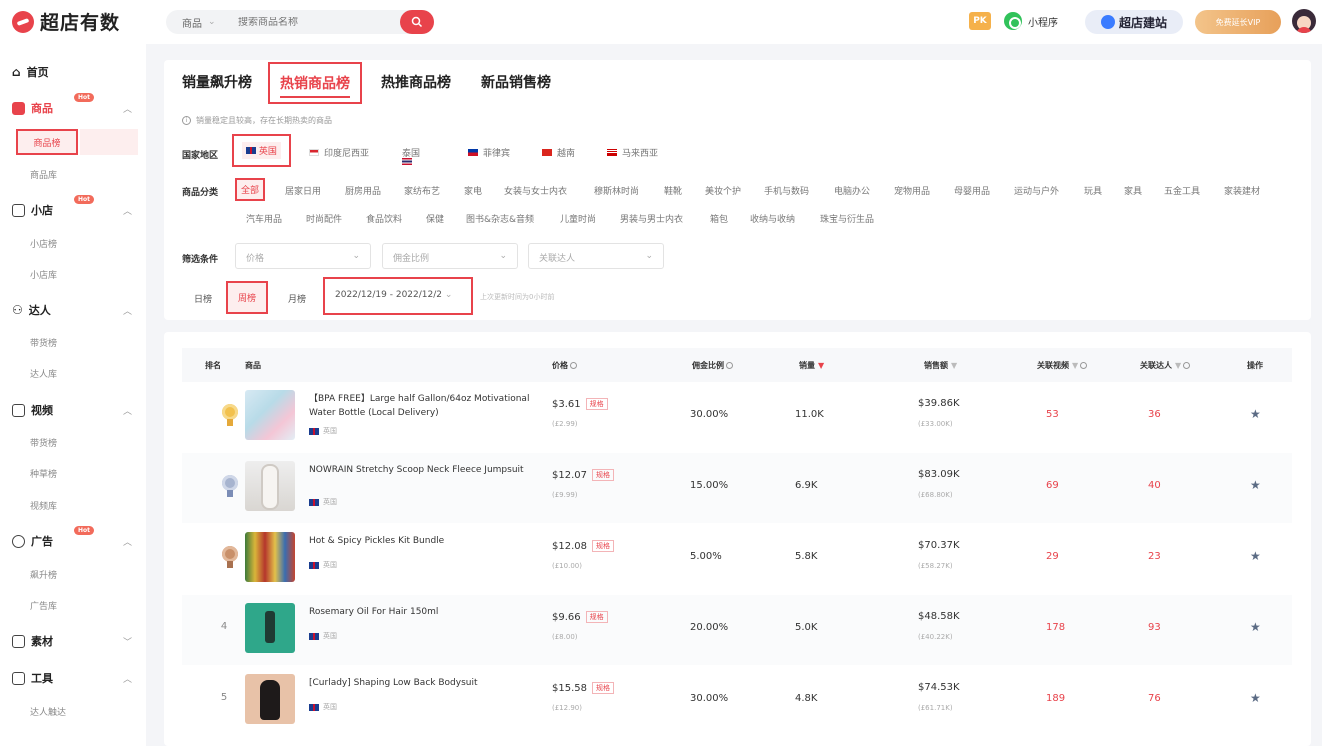  What do you see at coordinates (324, 218) in the screenshot?
I see `category-chip: 时尚配件` at bounding box center [324, 218].